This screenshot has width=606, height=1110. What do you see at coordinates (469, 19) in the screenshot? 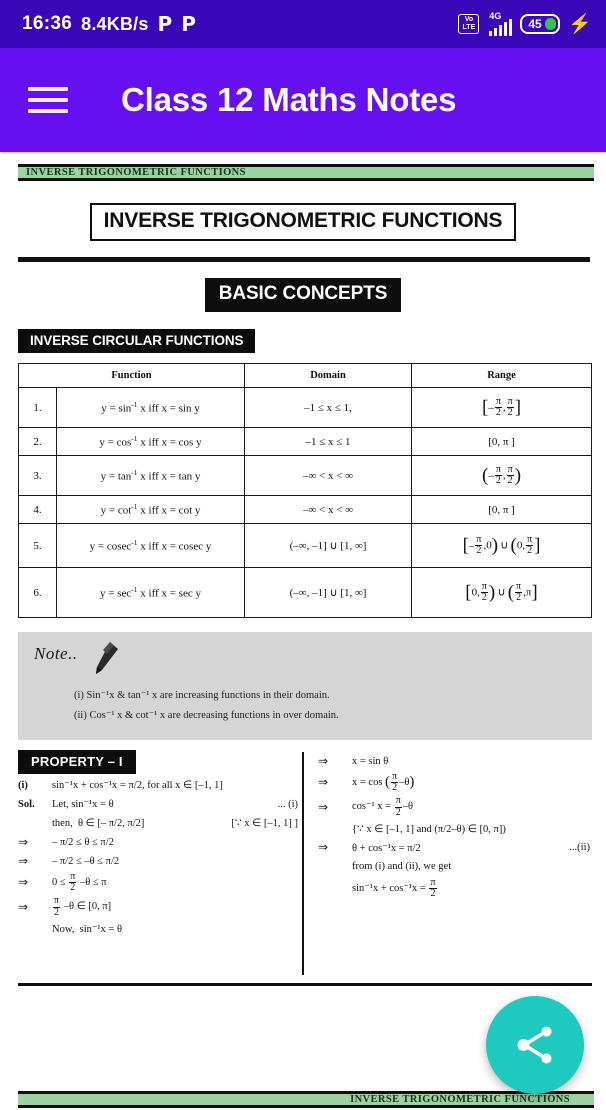
I see `volte-label-top: Vo` at bounding box center [469, 19].